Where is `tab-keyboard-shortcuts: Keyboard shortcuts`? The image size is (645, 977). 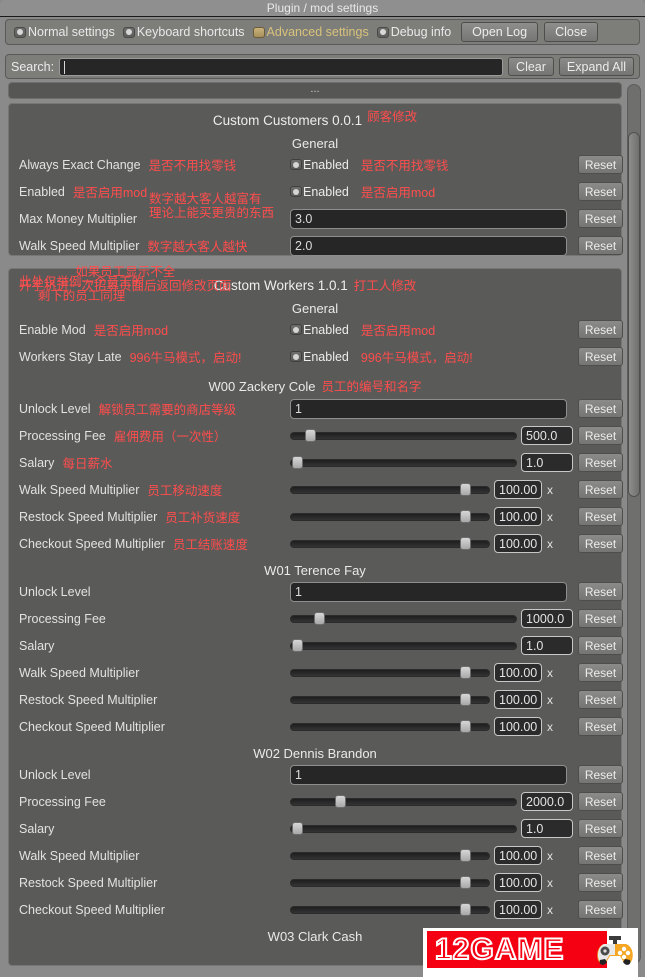 tab-keyboard-shortcuts: Keyboard shortcuts is located at coordinates (184, 32).